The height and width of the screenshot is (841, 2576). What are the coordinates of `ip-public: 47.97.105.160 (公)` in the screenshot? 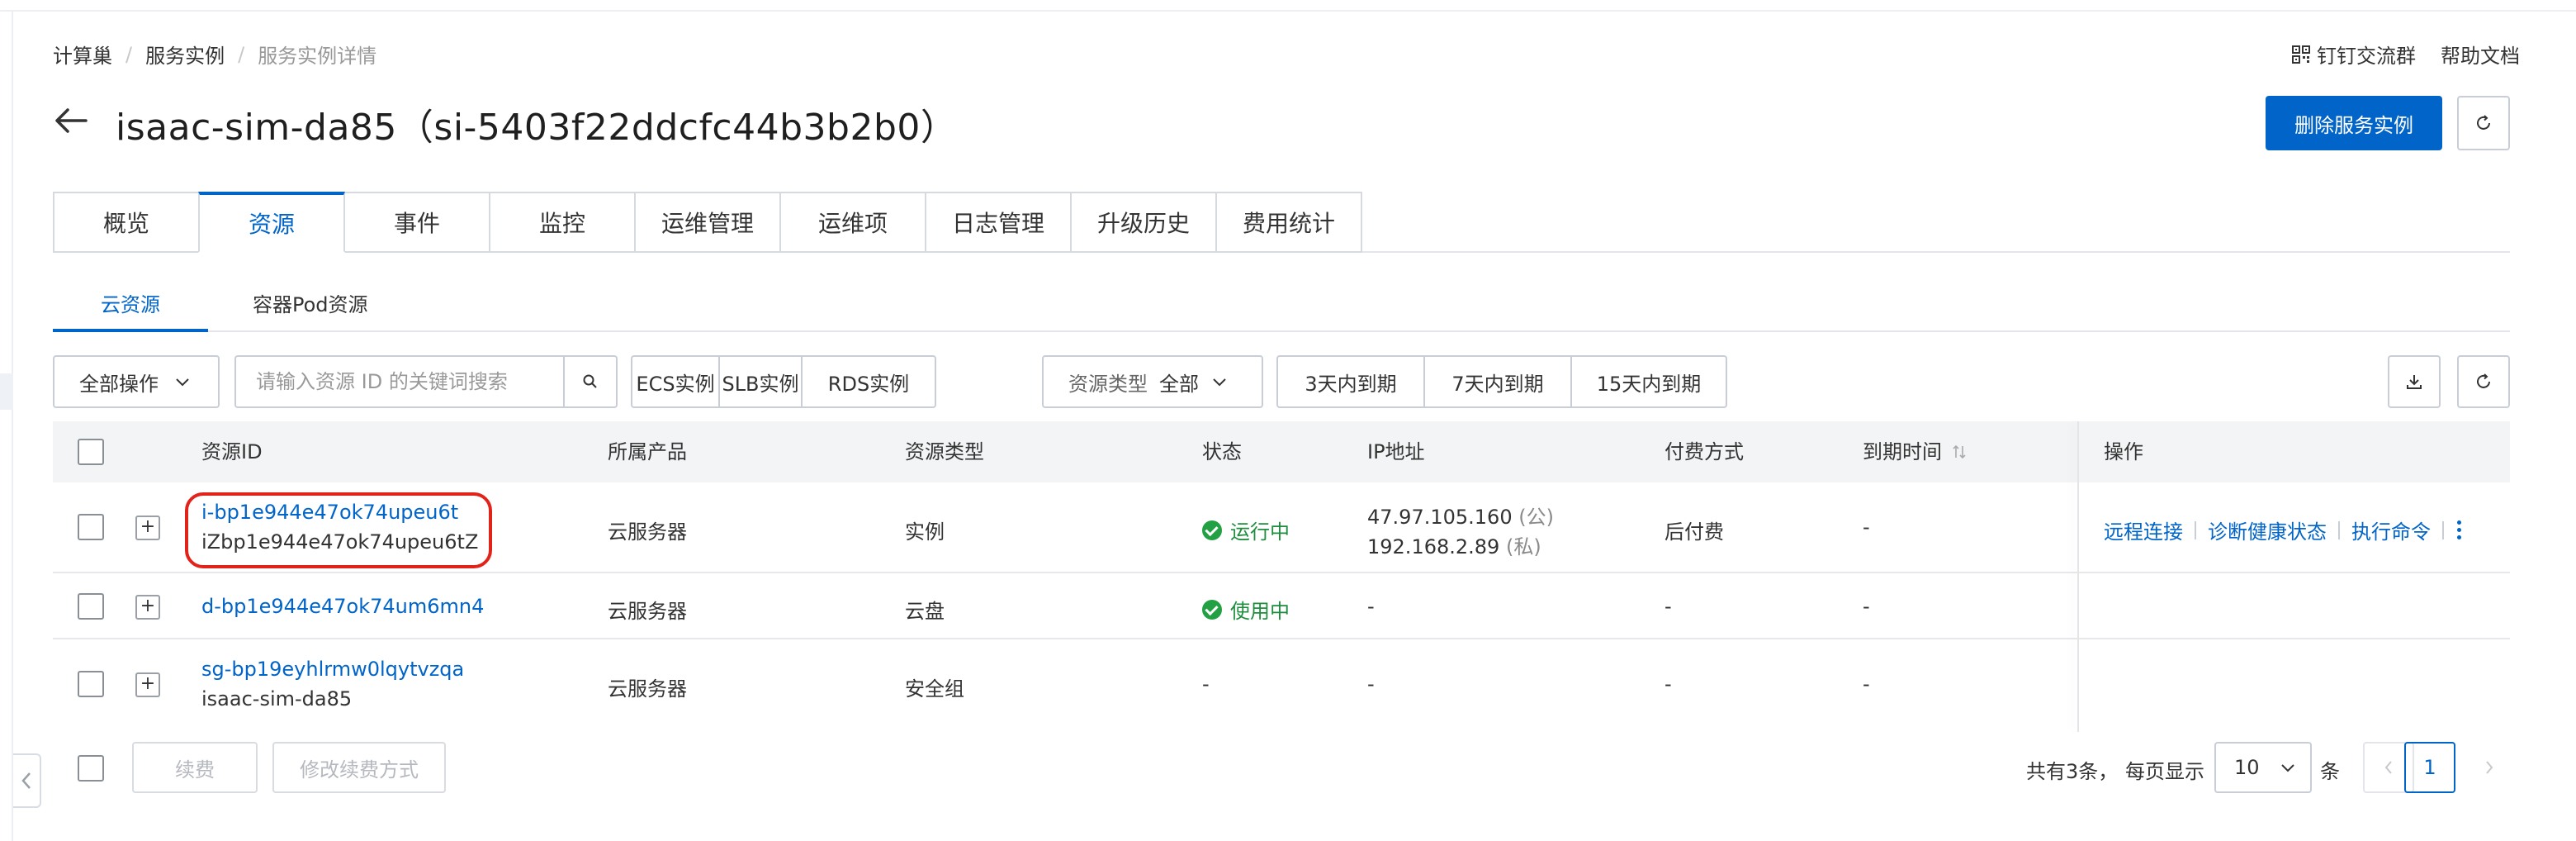 It's located at (1460, 515).